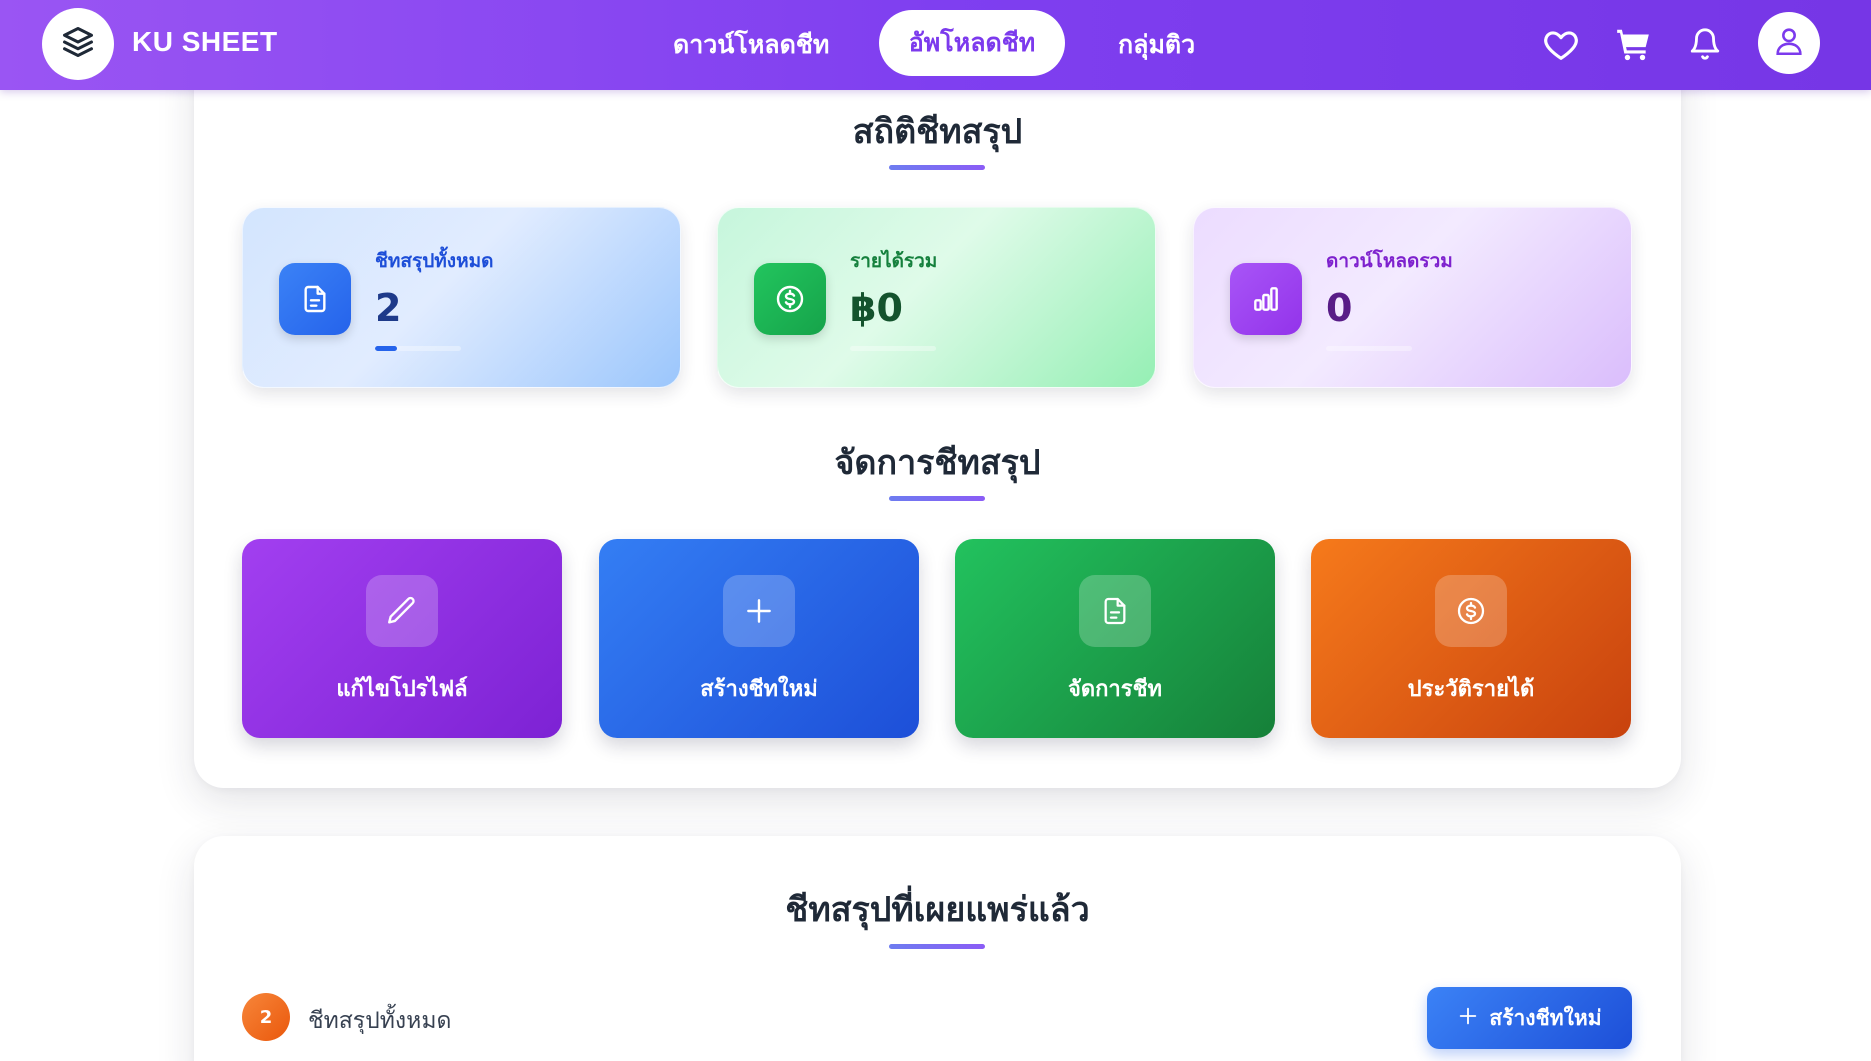 The width and height of the screenshot is (1871, 1061). What do you see at coordinates (1389, 261) in the screenshot?
I see `stat-label: ดาวน์โหลดรวม` at bounding box center [1389, 261].